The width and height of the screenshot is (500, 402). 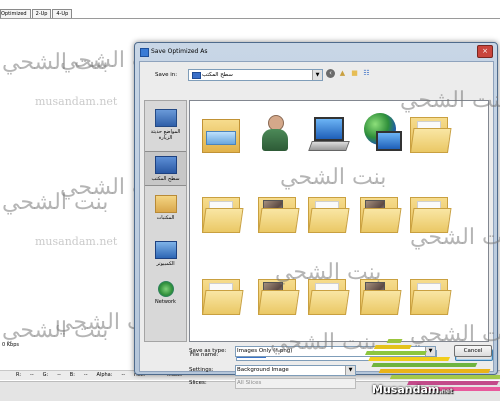 I want to click on tab-4-up: 4-Up, so click(x=62, y=13).